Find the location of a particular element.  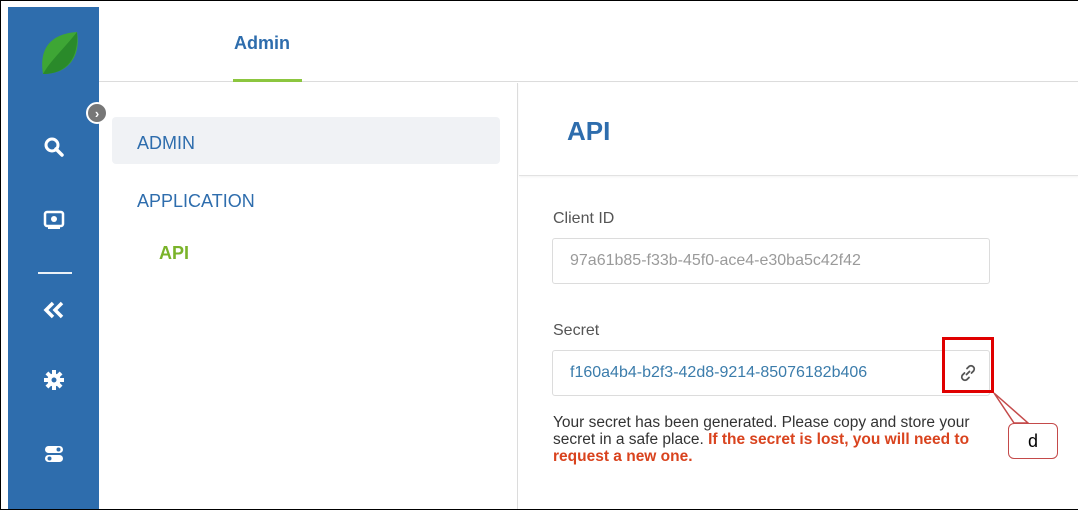

annotation-label: d is located at coordinates (1032, 440).